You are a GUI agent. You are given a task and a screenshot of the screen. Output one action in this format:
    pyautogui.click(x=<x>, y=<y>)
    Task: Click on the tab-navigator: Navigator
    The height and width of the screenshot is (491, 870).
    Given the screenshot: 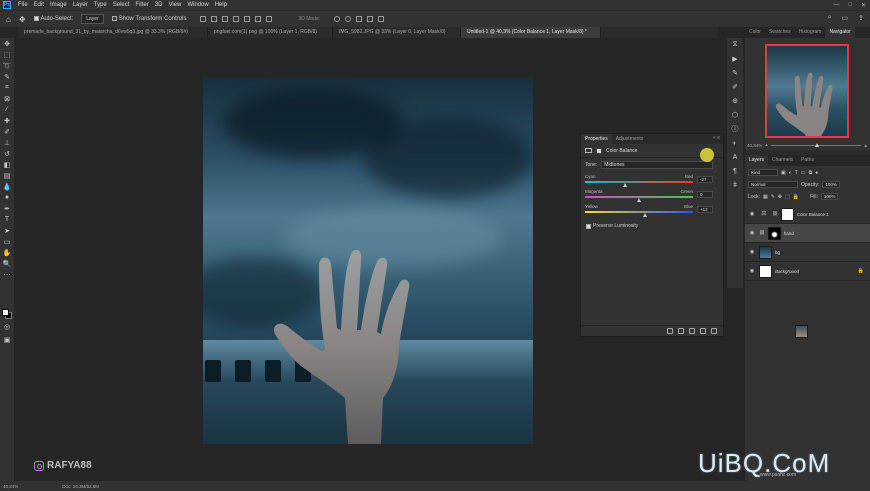 What is the action you would take?
    pyautogui.click(x=840, y=32)
    